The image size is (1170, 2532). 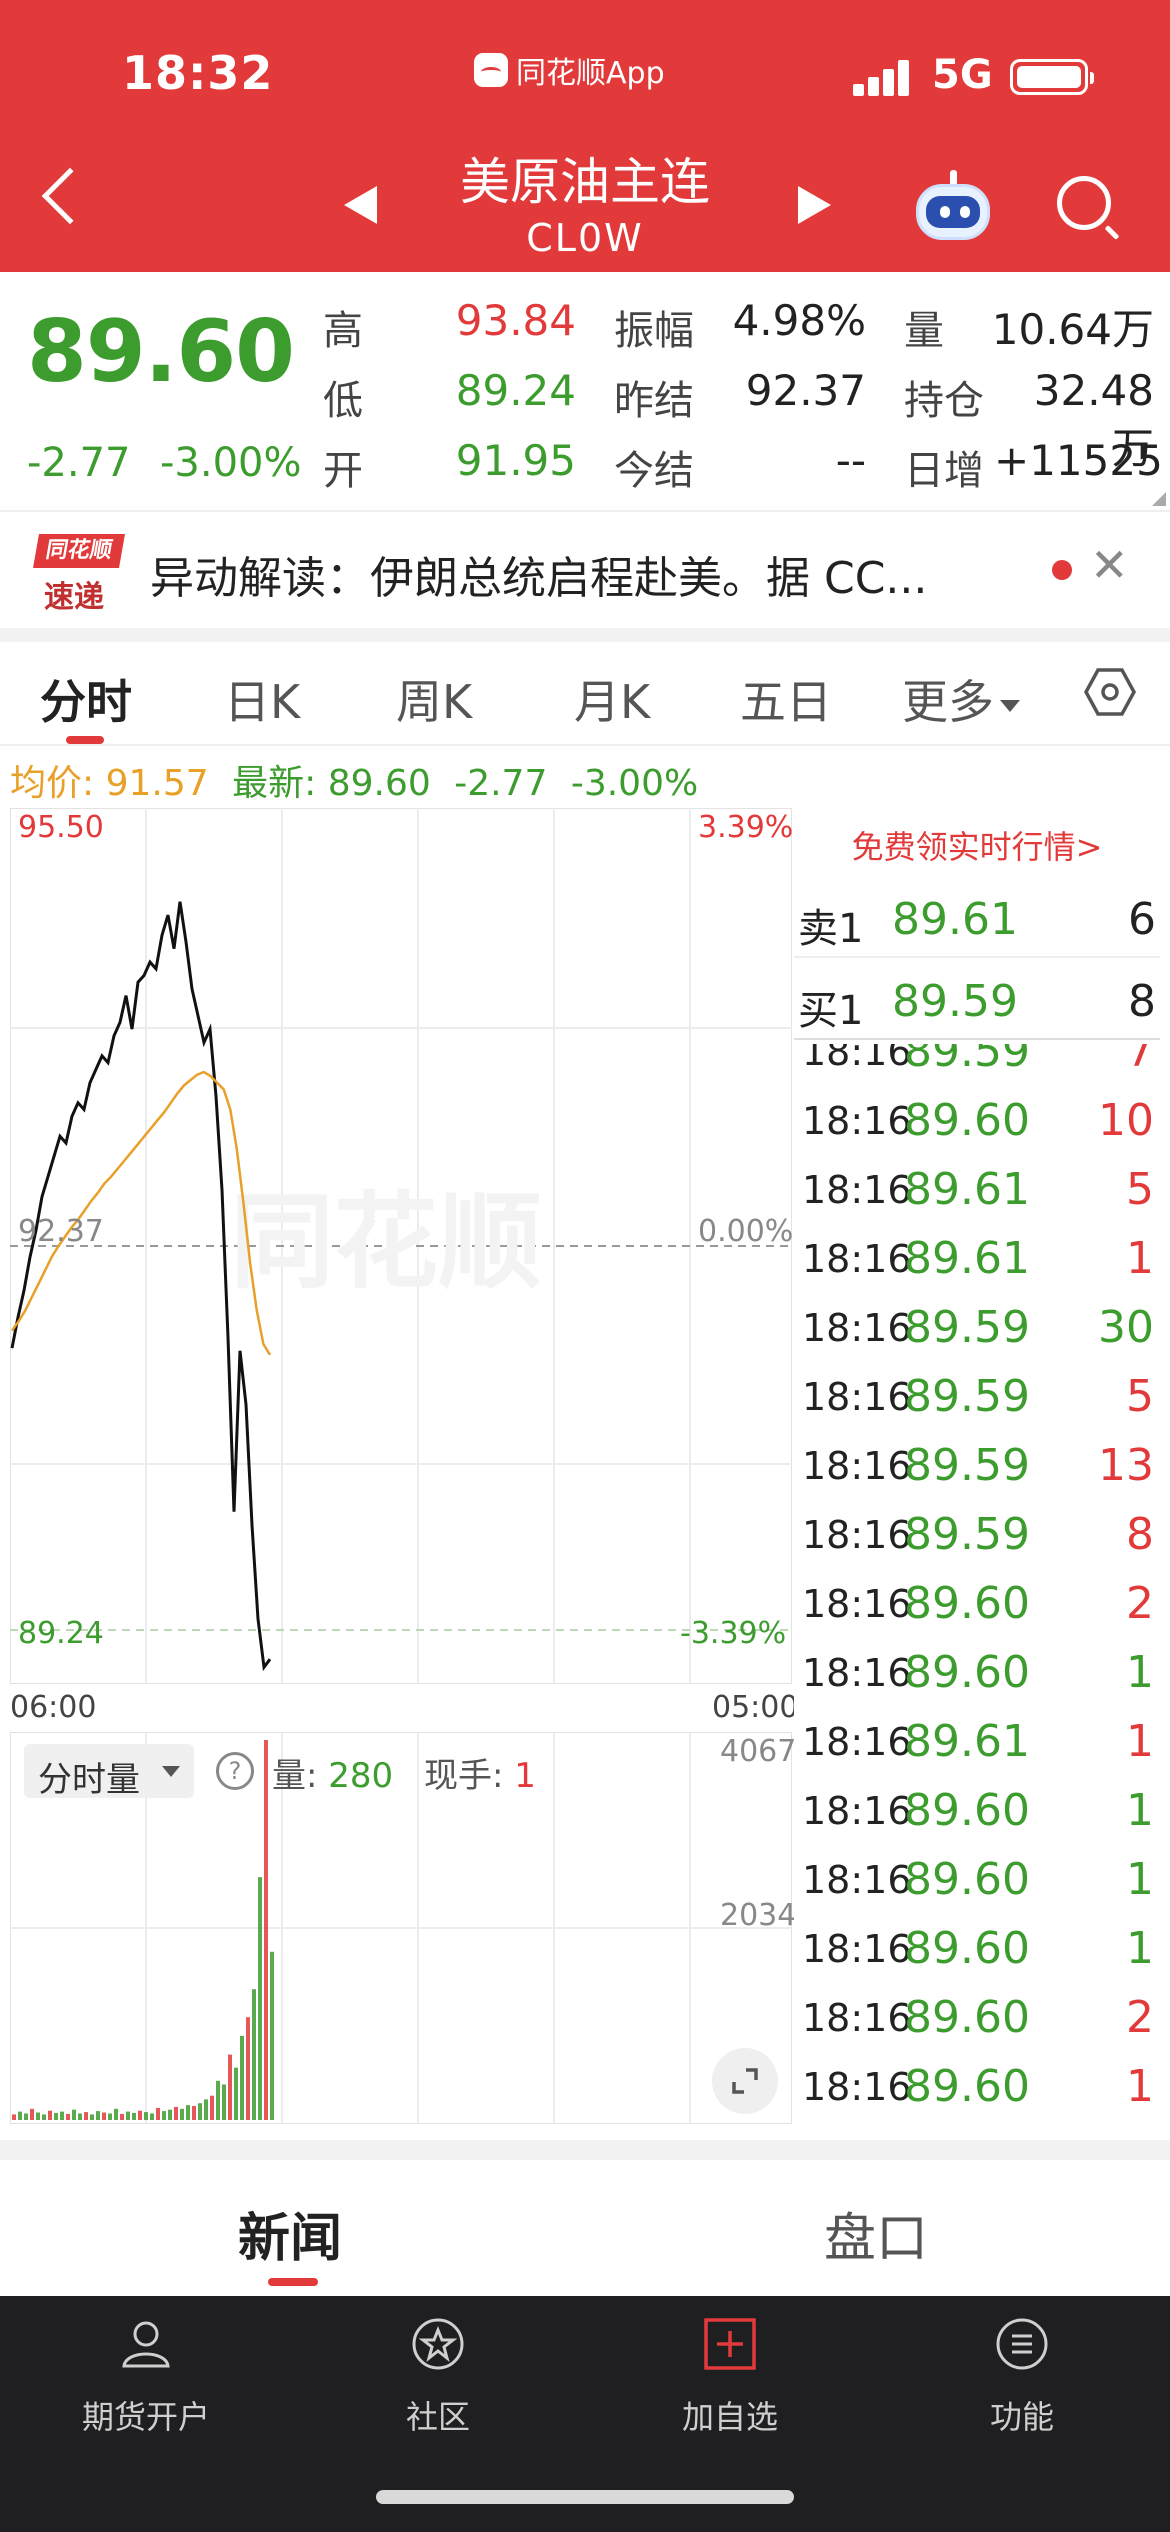 What do you see at coordinates (1084, 203) in the screenshot?
I see `search-icon` at bounding box center [1084, 203].